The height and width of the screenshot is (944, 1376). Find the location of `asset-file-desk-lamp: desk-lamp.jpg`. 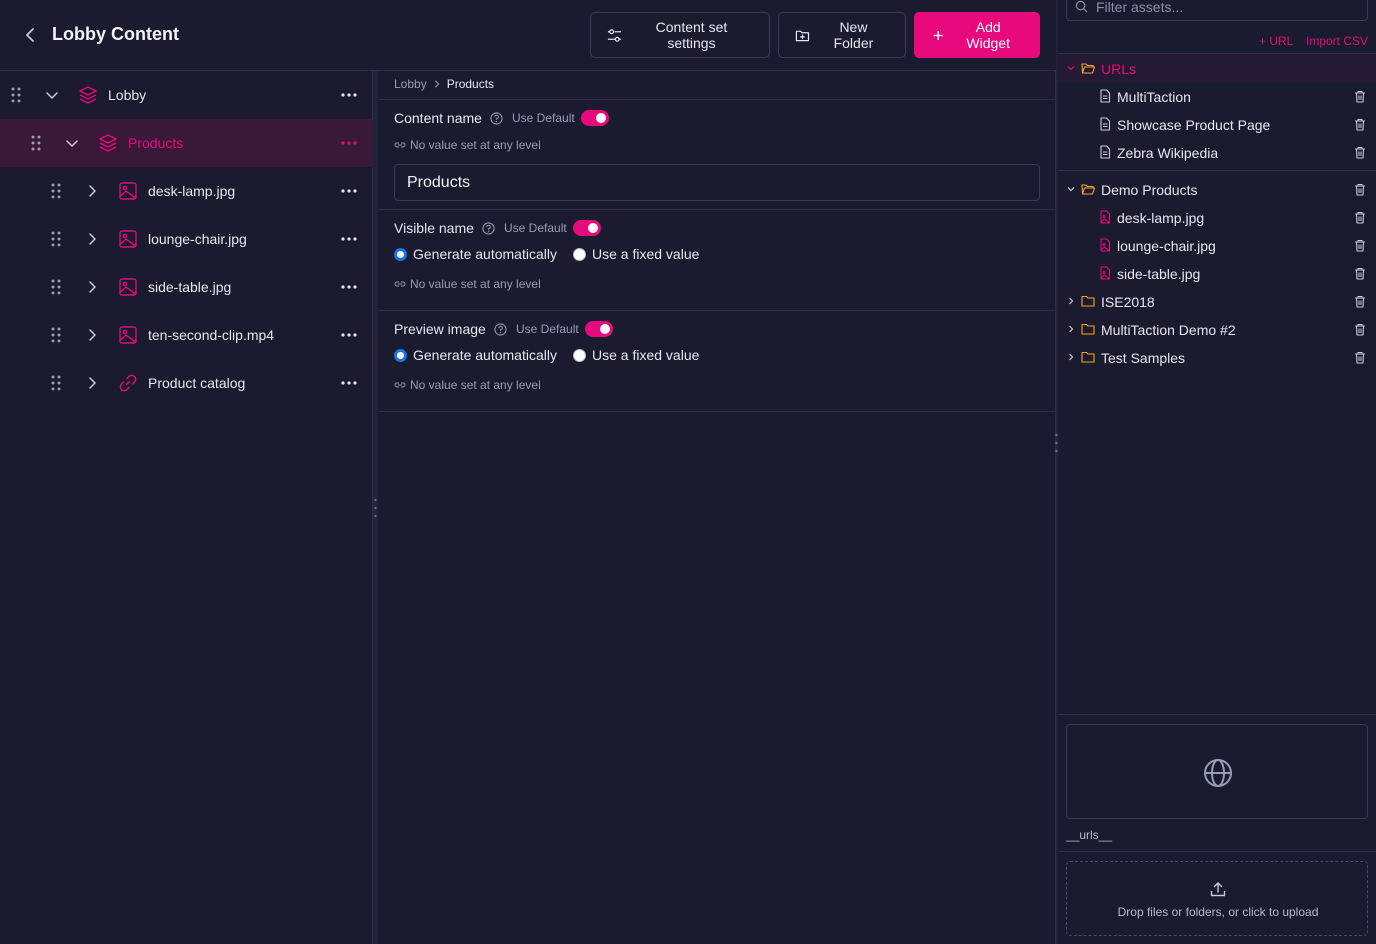

asset-file-desk-lamp: desk-lamp.jpg is located at coordinates (1217, 217).